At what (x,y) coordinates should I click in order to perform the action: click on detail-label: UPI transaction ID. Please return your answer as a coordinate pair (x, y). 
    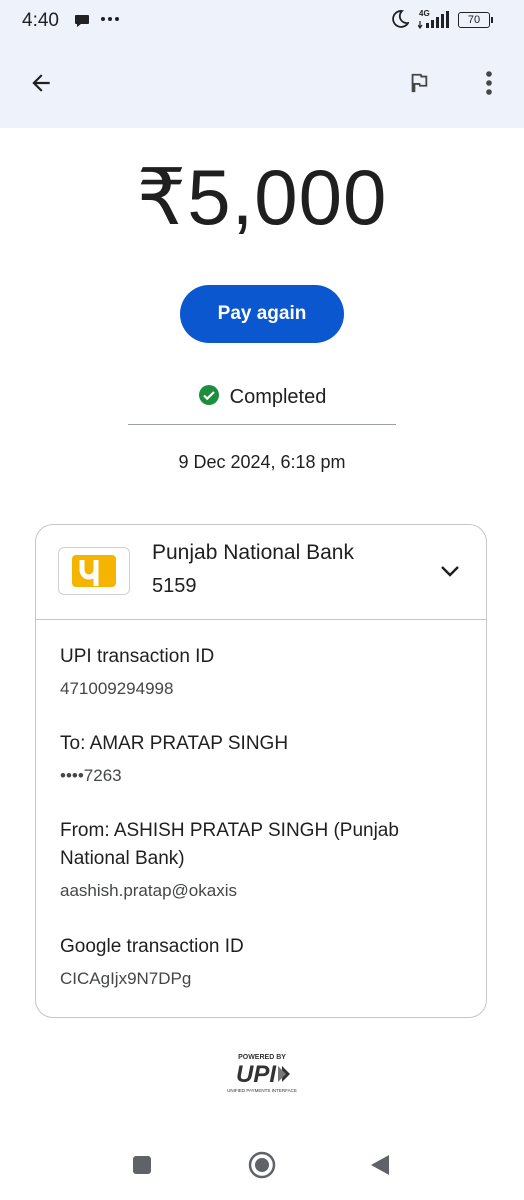
    Looking at the image, I should click on (137, 656).